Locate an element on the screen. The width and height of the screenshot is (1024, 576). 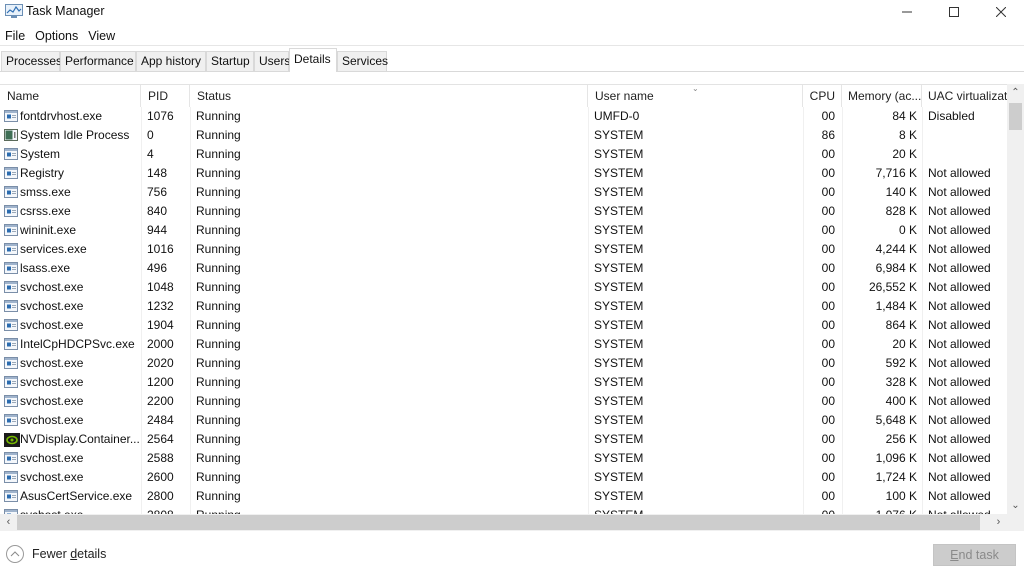
scroll-left-arrow-icon: ‹ is located at coordinates (8, 522).